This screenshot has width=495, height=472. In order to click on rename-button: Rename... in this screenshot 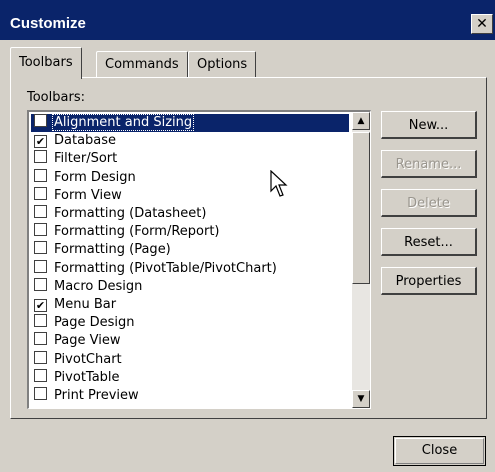, I will do `click(429, 164)`.